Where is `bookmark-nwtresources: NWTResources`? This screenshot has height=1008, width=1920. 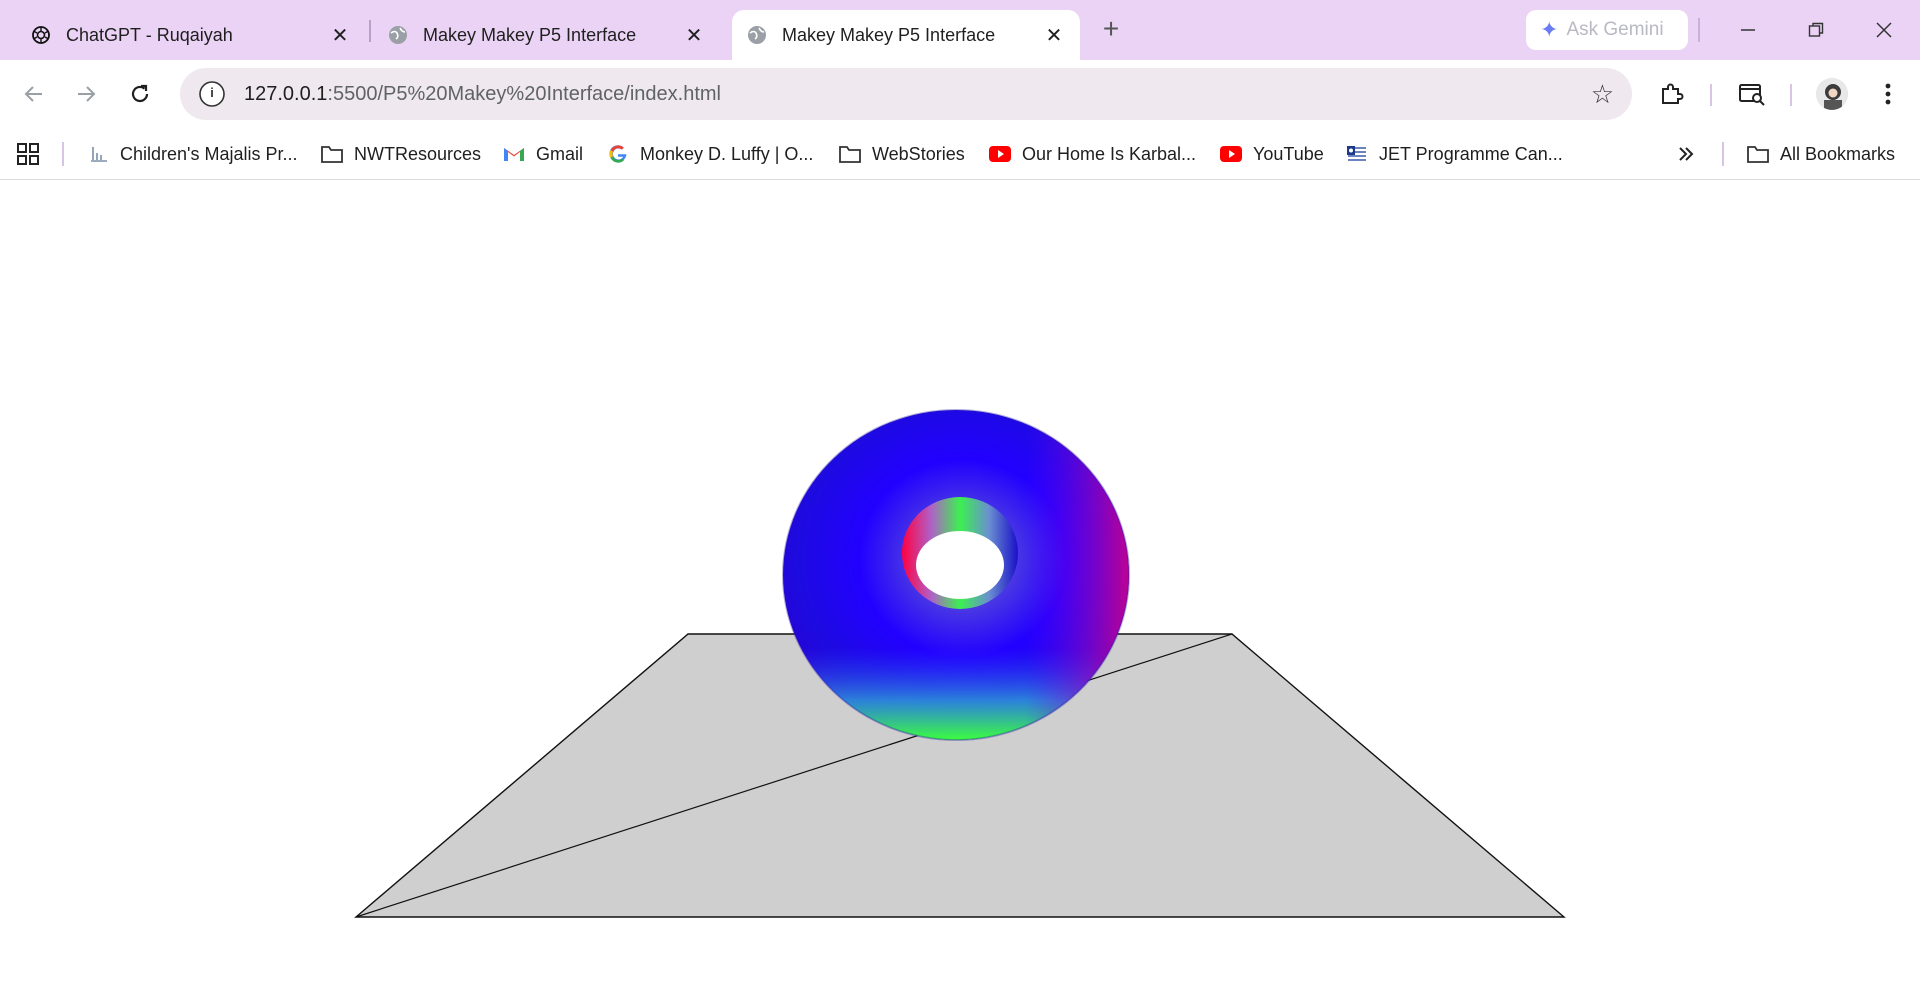
bookmark-nwtresources: NWTResources is located at coordinates (400, 154).